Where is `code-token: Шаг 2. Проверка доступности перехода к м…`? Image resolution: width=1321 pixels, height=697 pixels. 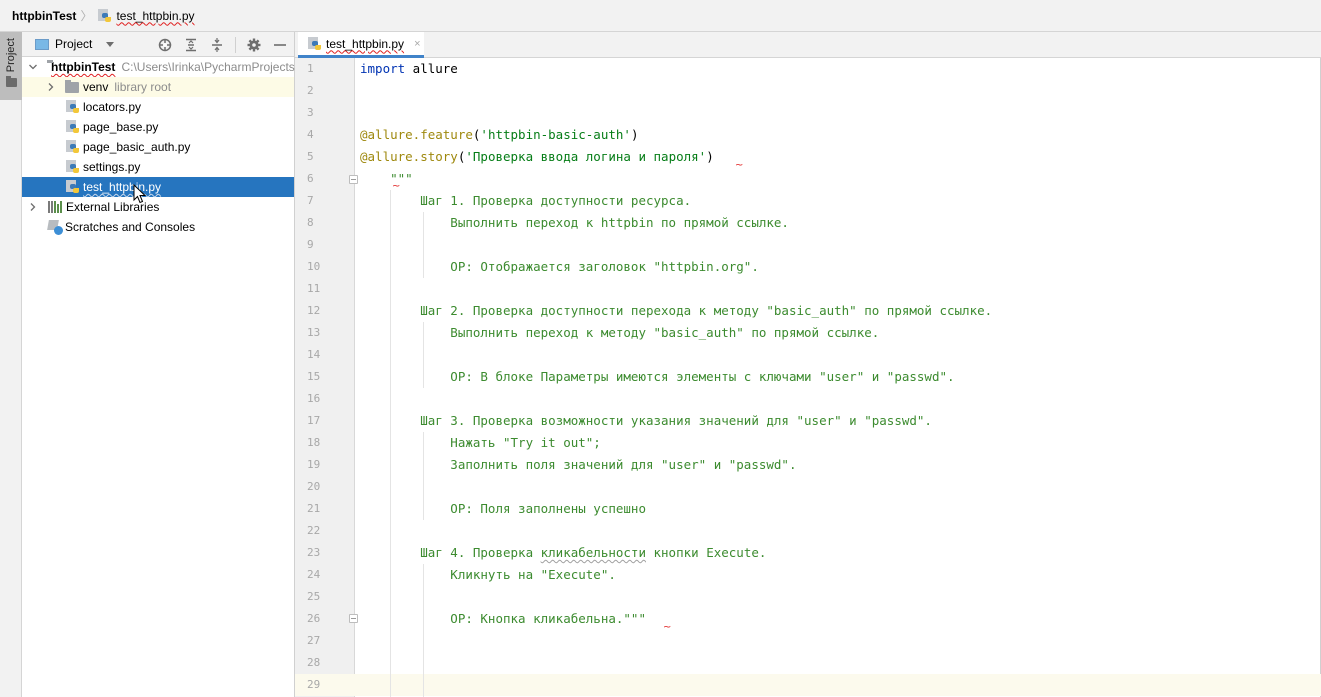 code-token: Шаг 2. Проверка доступности перехода к м… is located at coordinates (676, 310).